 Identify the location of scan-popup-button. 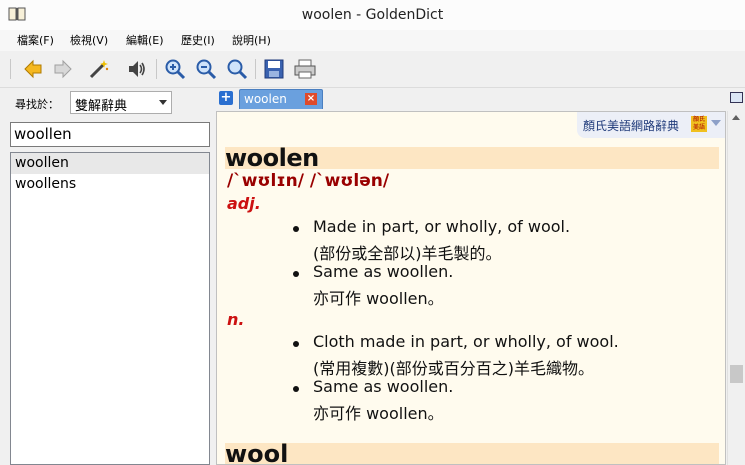
(99, 69).